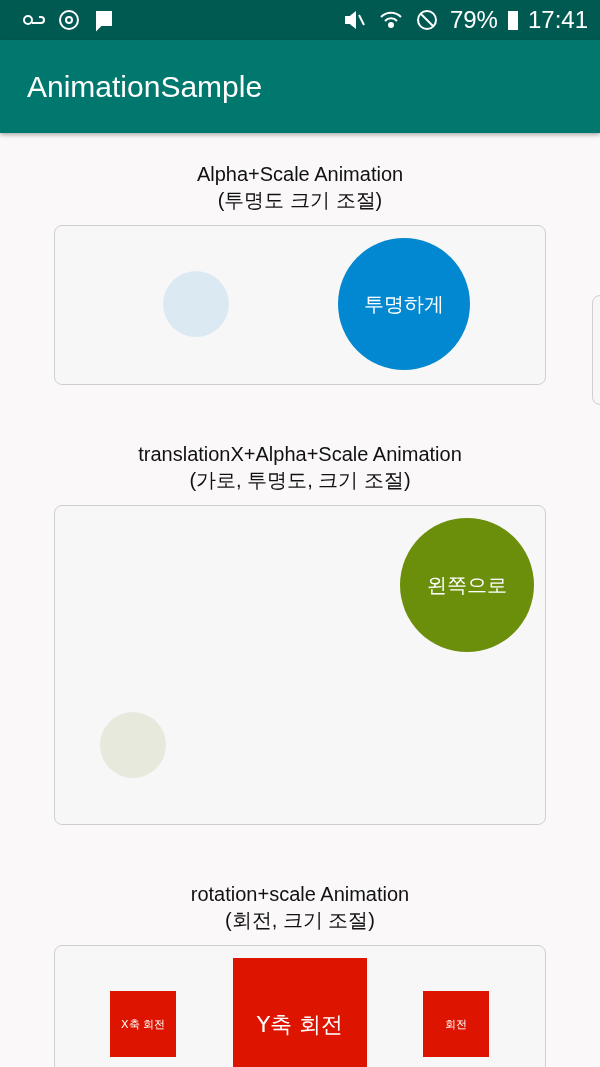 The height and width of the screenshot is (1067, 600). I want to click on animated-circle: 왼쪽으로, so click(467, 585).